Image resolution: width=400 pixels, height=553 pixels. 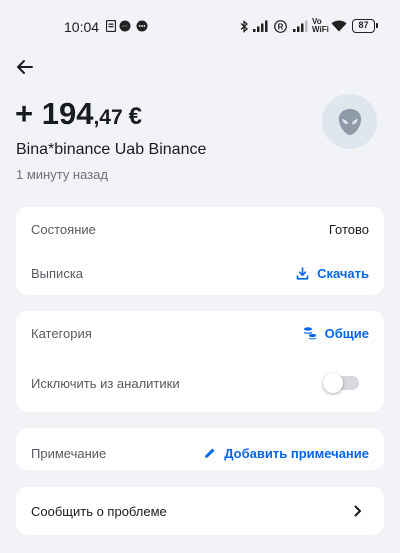 What do you see at coordinates (302, 273) in the screenshot?
I see `download-icon` at bounding box center [302, 273].